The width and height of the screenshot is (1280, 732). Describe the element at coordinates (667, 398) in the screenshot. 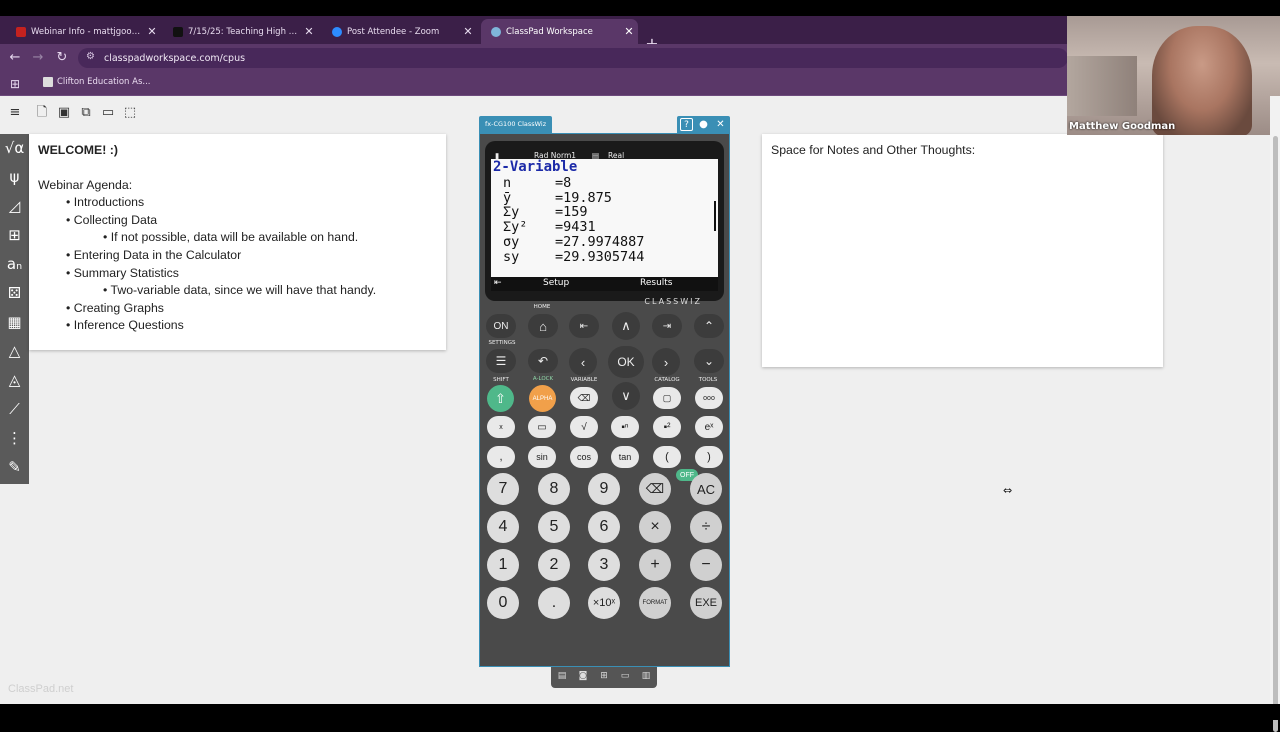

I see `catalog-key-icon: ▢` at that location.